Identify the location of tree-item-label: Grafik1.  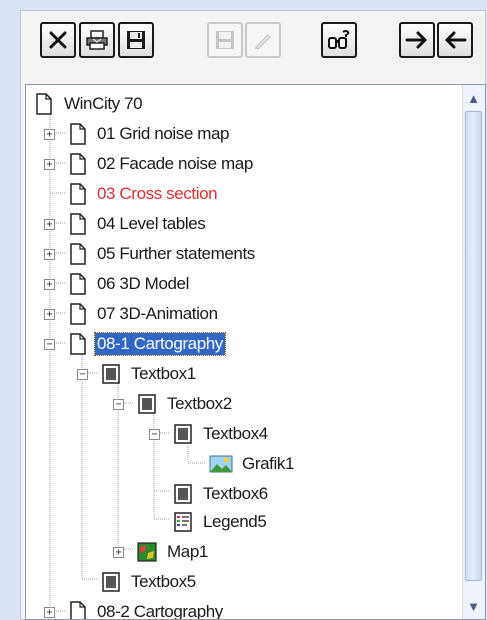
(268, 463).